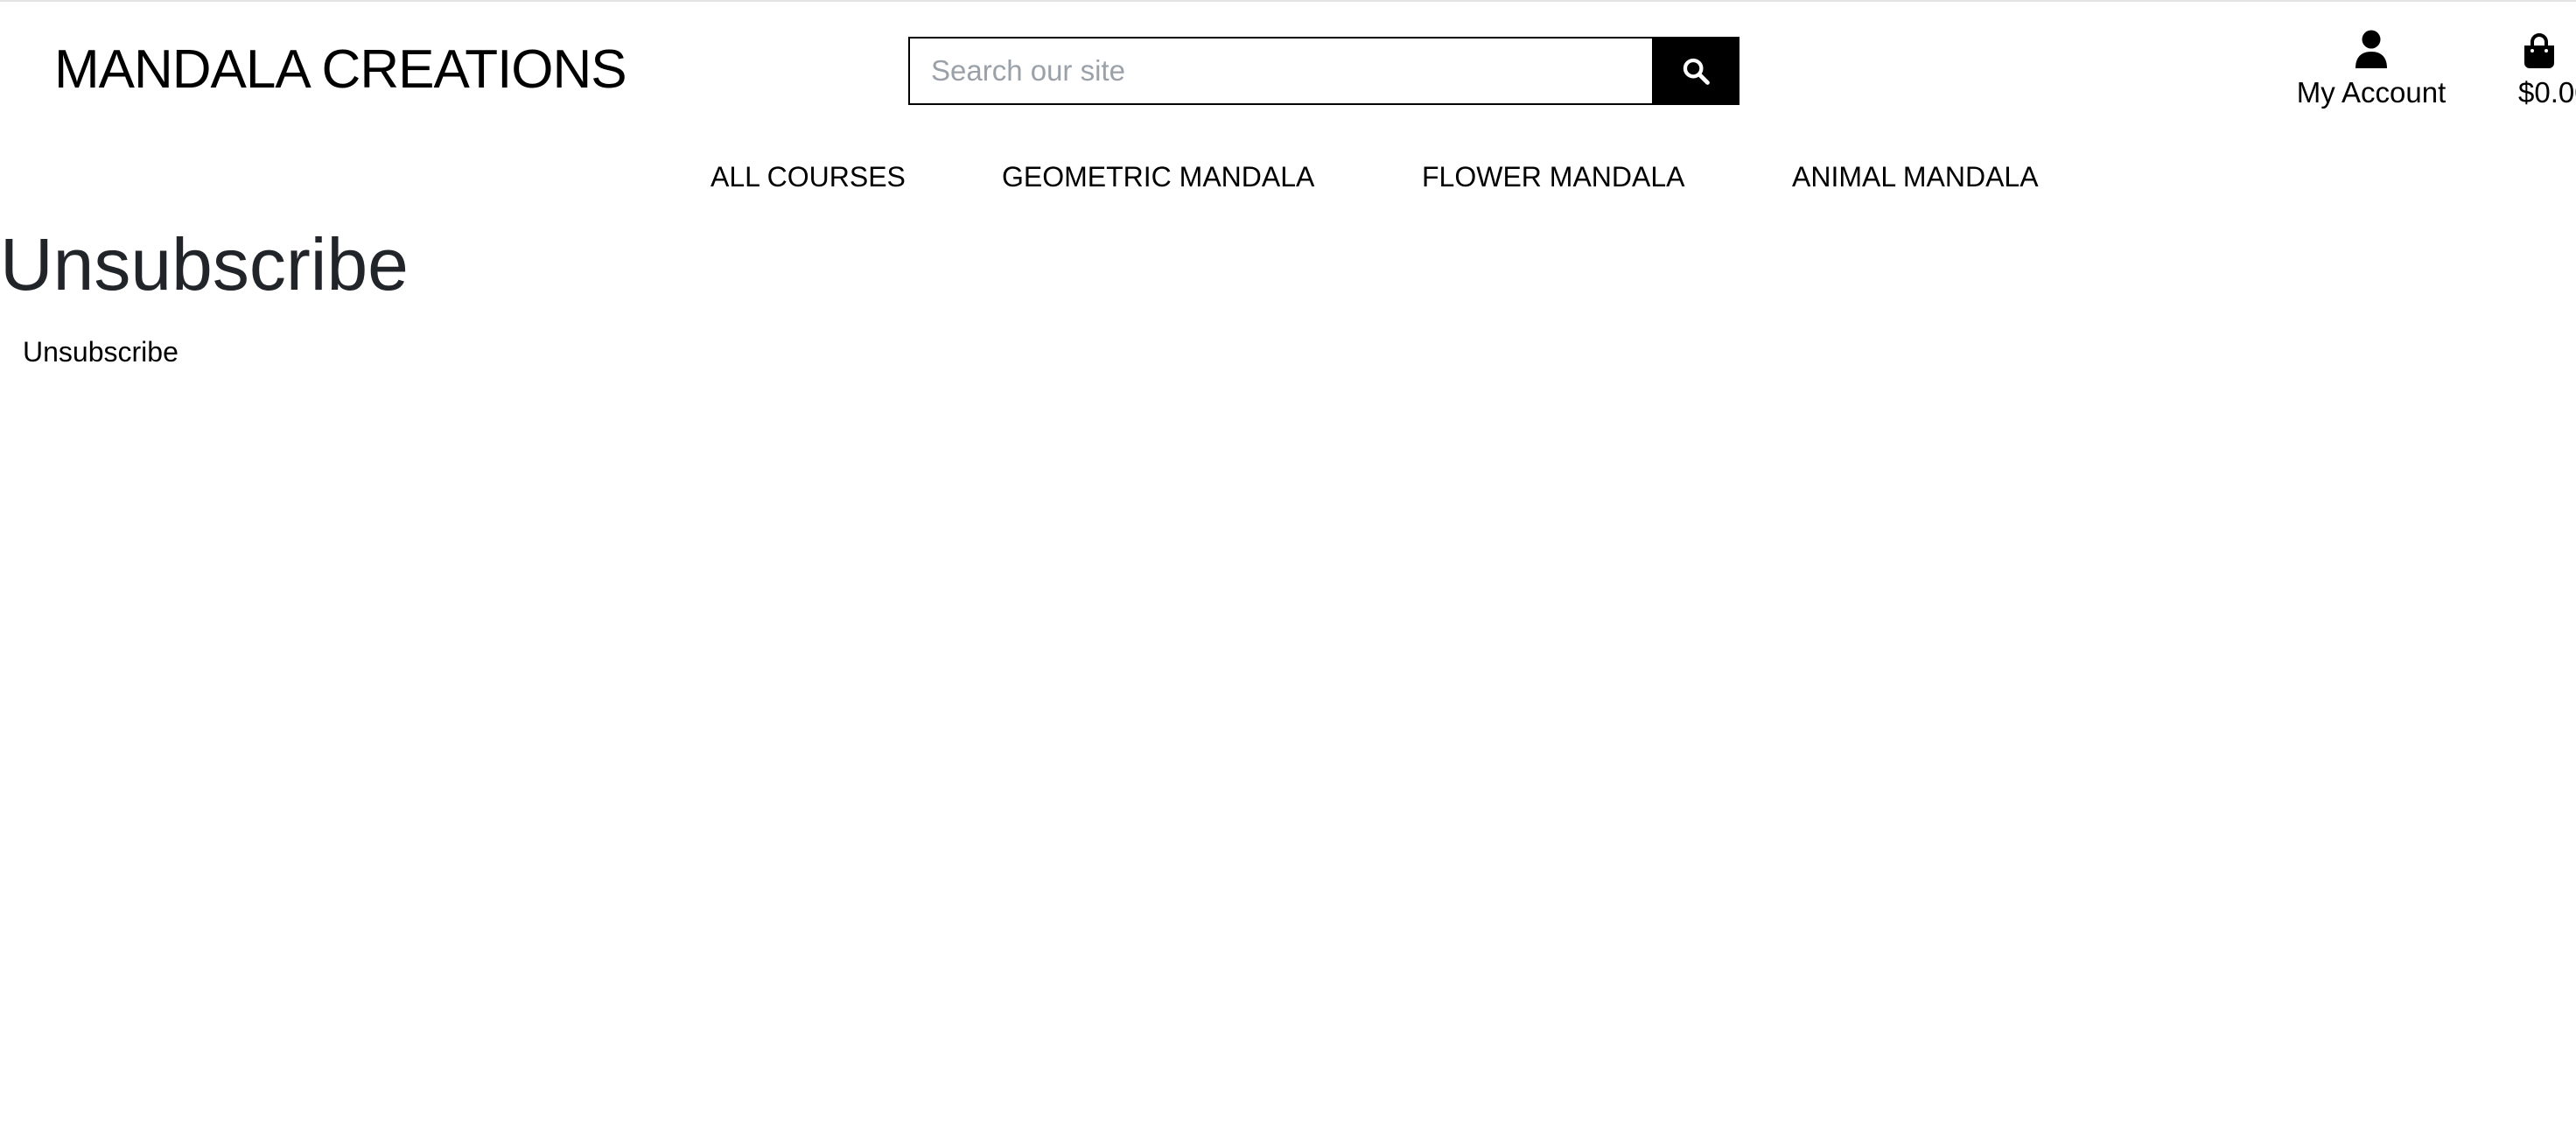 Image resolution: width=2576 pixels, height=1129 pixels. Describe the element at coordinates (2371, 92) in the screenshot. I see `my-account-label: My Account` at that location.